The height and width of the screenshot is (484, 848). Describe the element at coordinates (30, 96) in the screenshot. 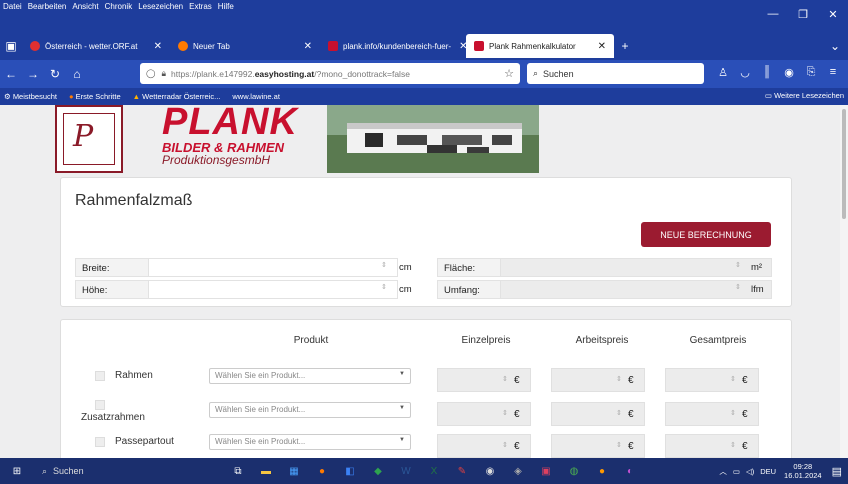

I see `bookmark-meistbesucht: ⚙ Meistbesucht` at that location.